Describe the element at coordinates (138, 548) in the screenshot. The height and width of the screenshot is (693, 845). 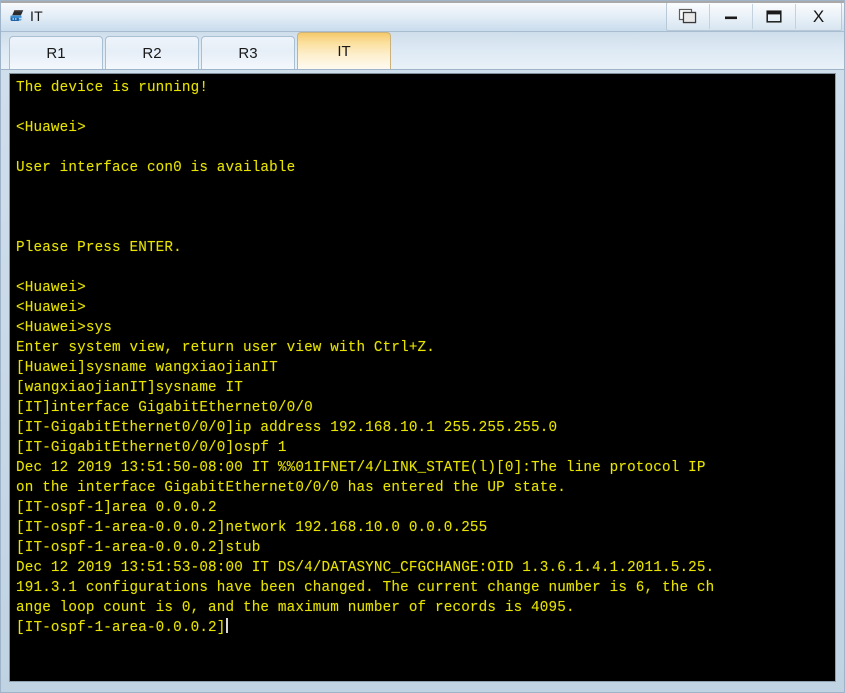
I see `terminal-line: [IT-ospf-1-area-0.0.0.2]stub` at that location.